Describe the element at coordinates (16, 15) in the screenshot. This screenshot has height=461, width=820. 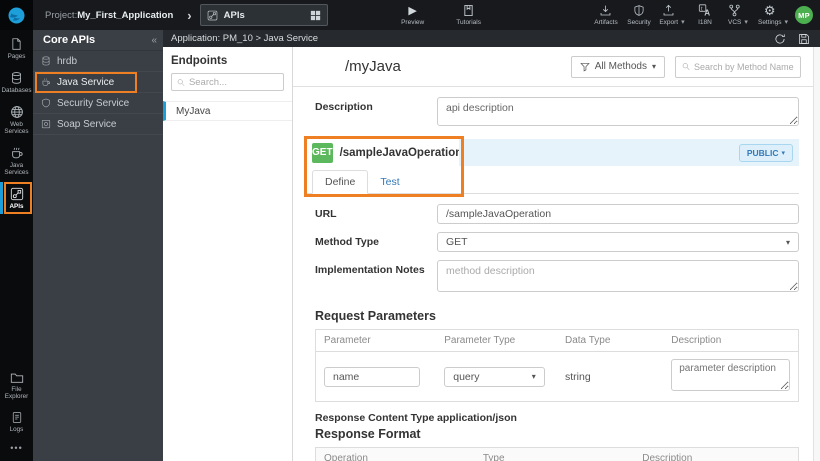
I see `app-logo` at that location.